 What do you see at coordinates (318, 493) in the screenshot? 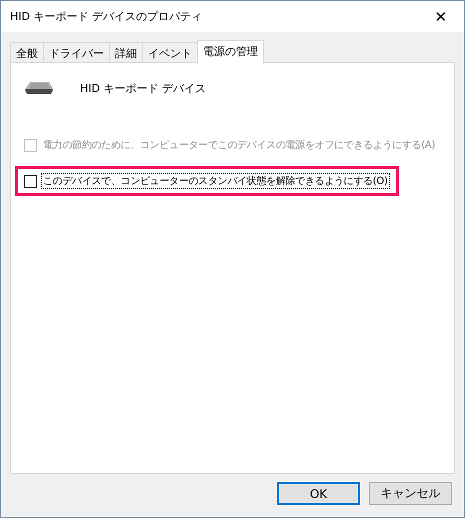
I see `ok-button: OK` at bounding box center [318, 493].